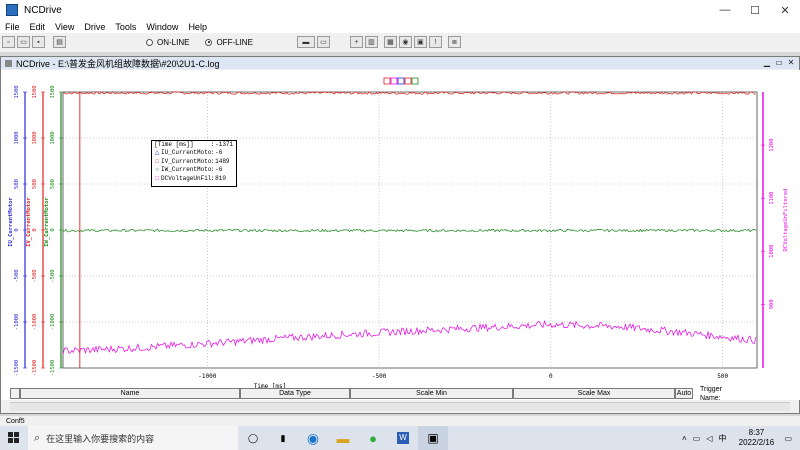 The width and height of the screenshot is (800, 450). I want to click on left-axis-label: IW_CurrentMotor, so click(47, 221).